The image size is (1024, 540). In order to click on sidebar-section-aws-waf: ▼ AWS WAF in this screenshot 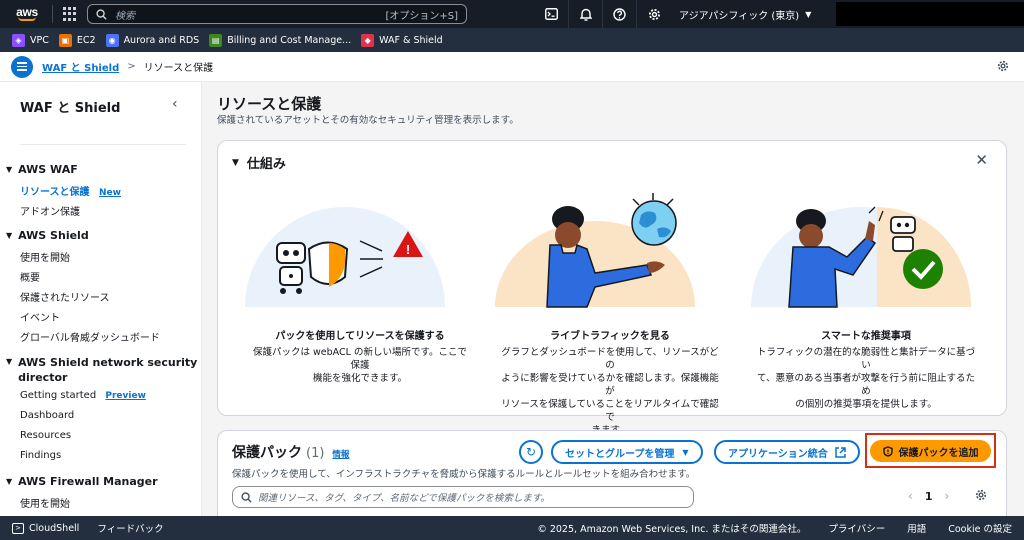, I will do `click(42, 169)`.